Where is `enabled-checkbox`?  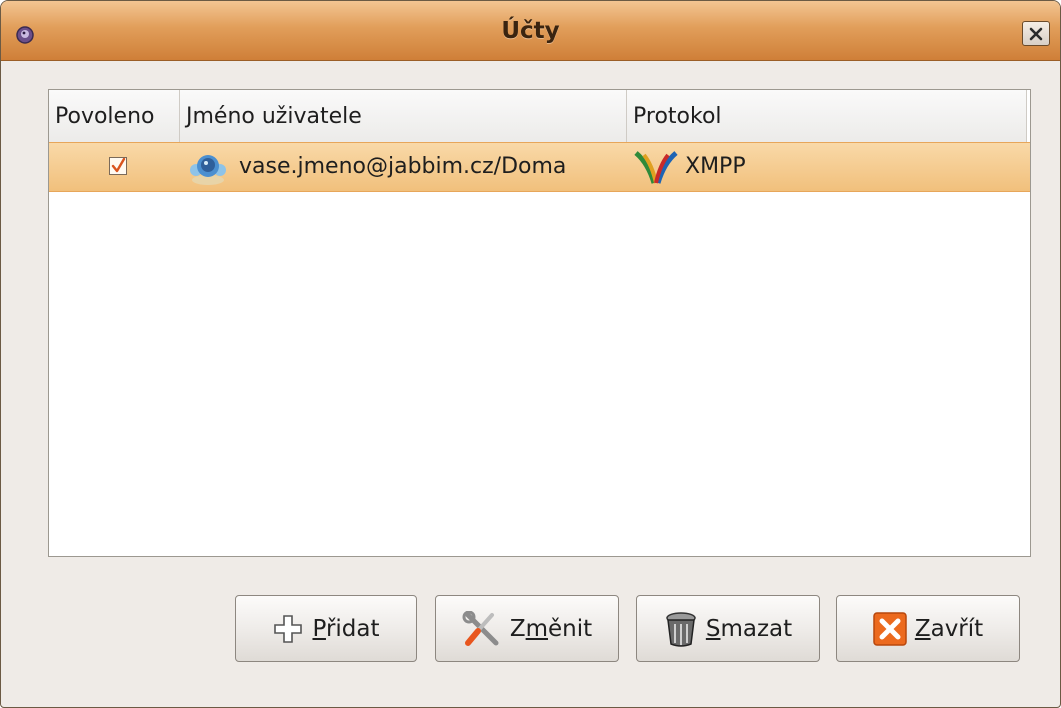
enabled-checkbox is located at coordinates (118, 166).